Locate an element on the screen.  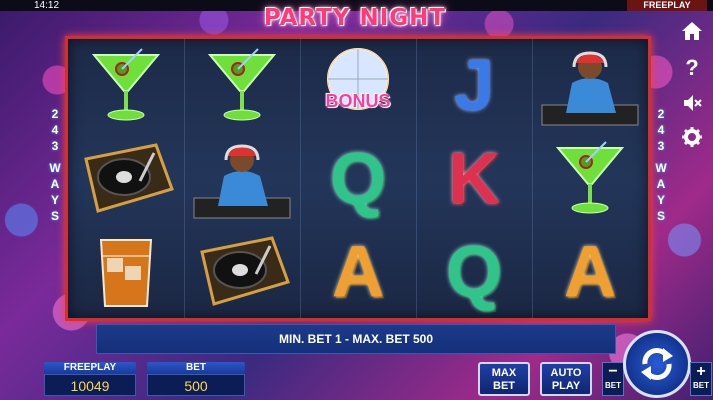
bet-label: BET is located at coordinates (196, 368).